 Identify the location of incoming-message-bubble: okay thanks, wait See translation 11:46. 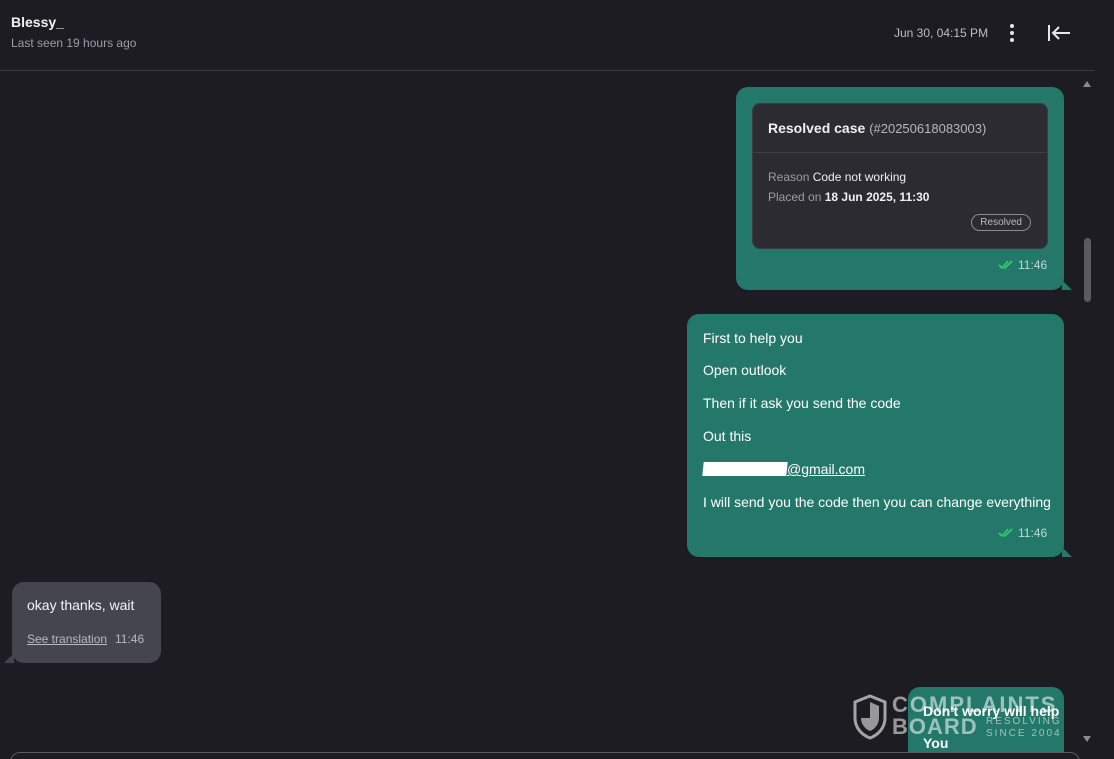
(82, 622).